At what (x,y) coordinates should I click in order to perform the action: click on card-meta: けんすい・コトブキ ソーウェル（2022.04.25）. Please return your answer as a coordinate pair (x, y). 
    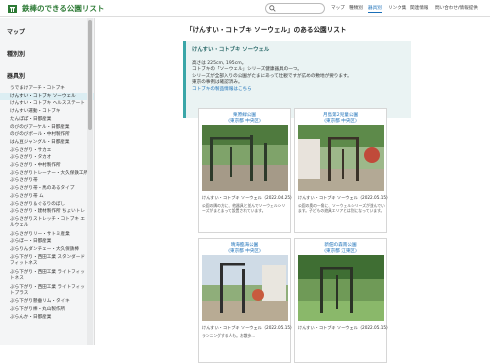
    Looking at the image, I should click on (248, 197).